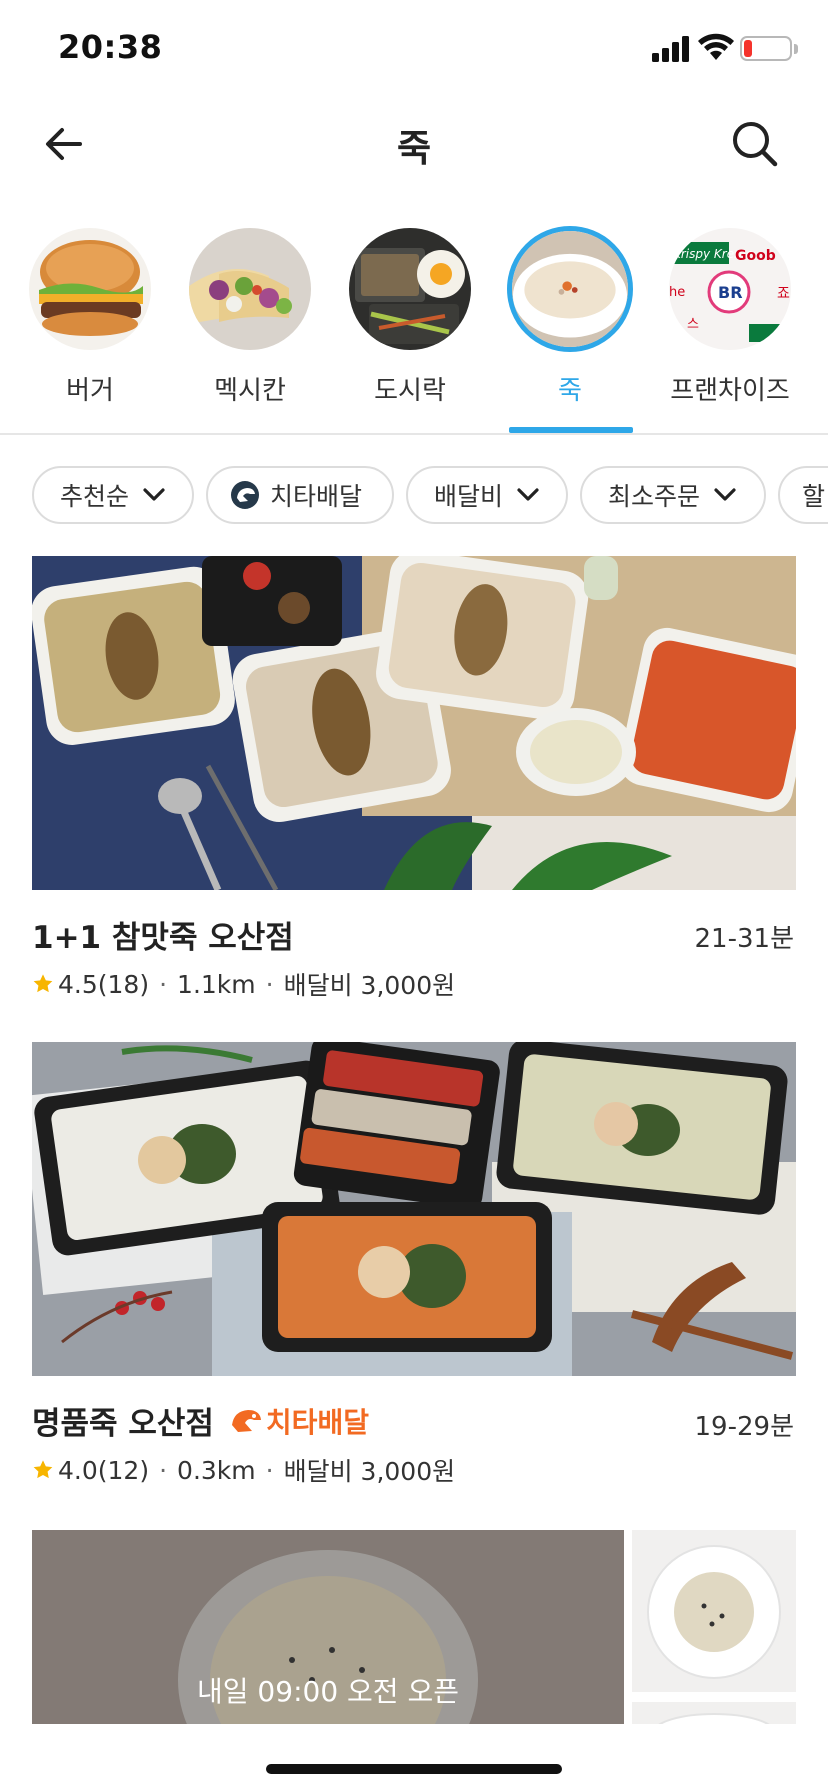 The width and height of the screenshot is (828, 1792). Describe the element at coordinates (250, 289) in the screenshot. I see `taco-image` at that location.